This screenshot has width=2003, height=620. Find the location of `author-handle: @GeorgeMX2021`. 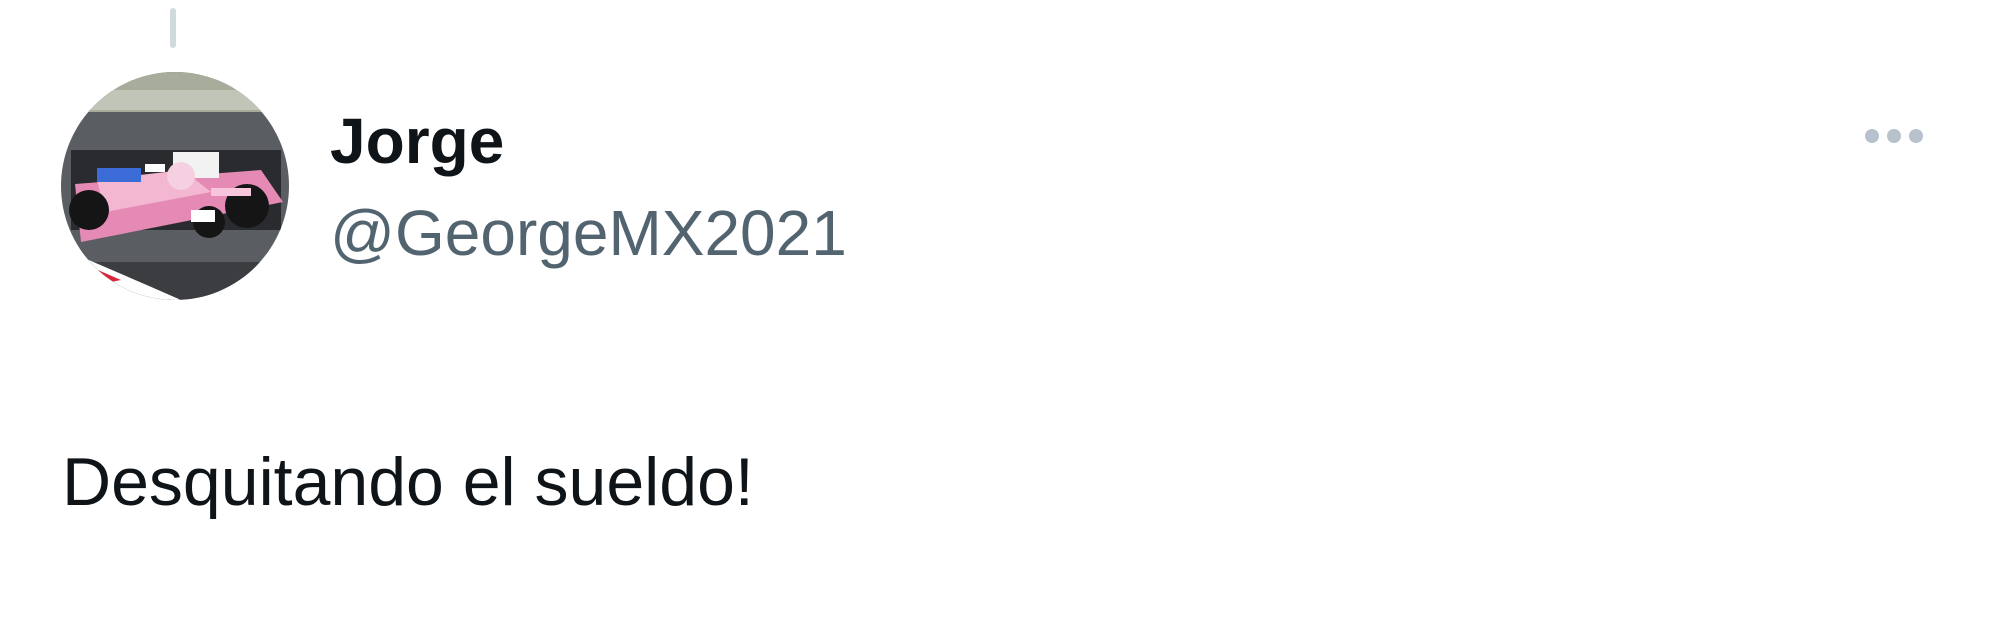

author-handle: @GeorgeMX2021 is located at coordinates (588, 233).